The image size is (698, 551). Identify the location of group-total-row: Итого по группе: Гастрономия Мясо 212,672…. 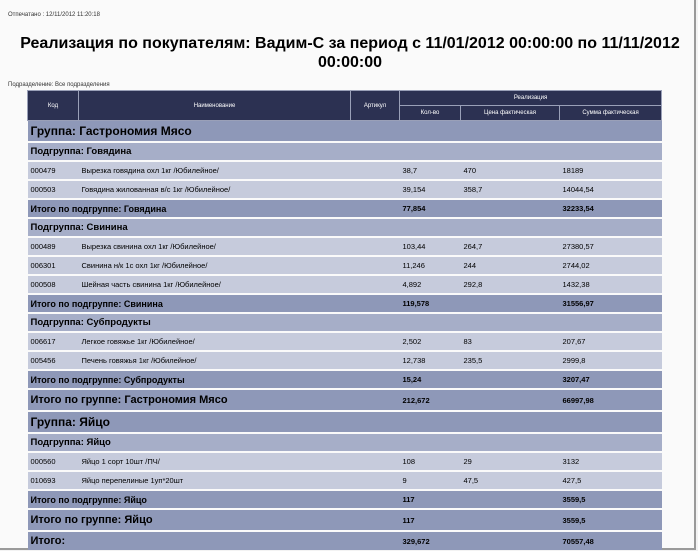
(344, 400).